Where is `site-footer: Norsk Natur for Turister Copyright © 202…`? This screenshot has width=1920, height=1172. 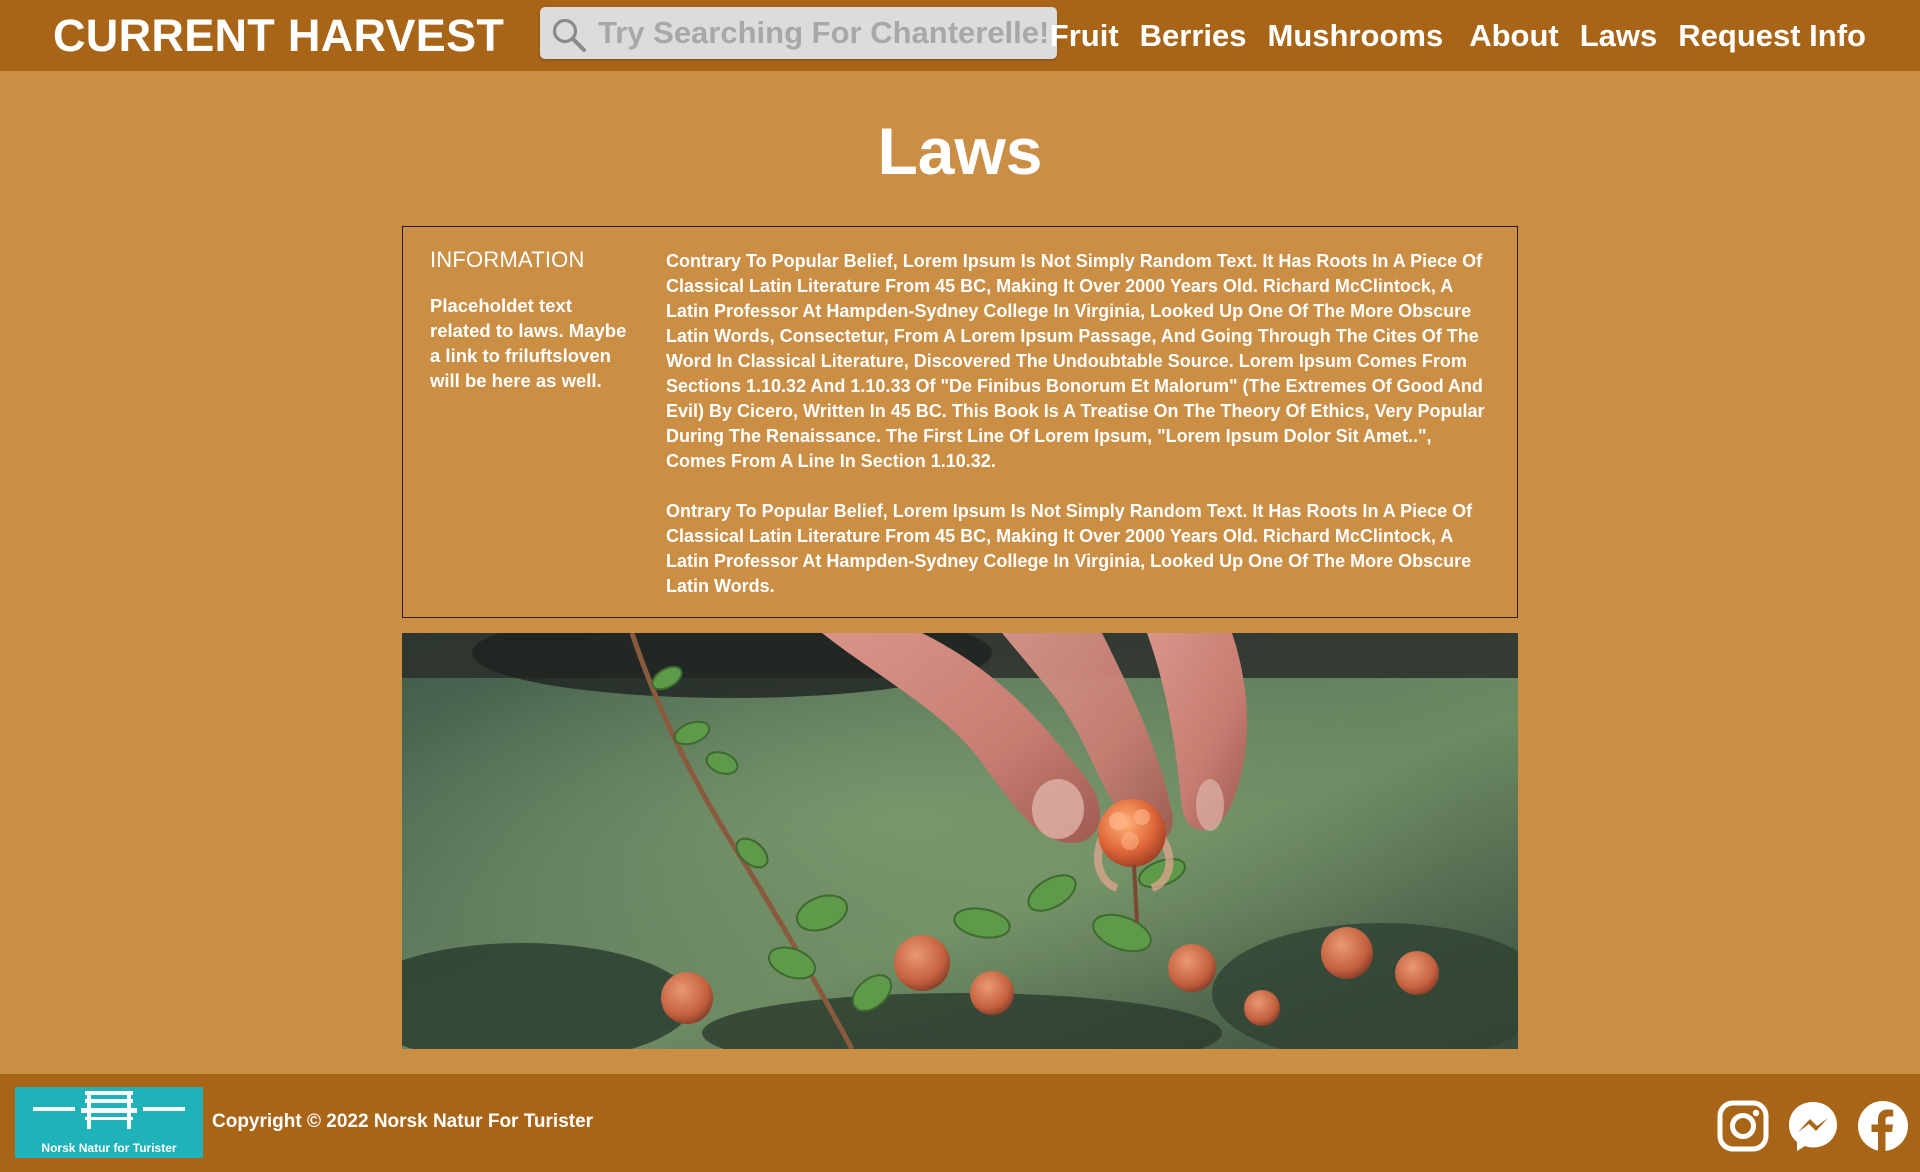 site-footer: Norsk Natur for Turister Copyright © 202… is located at coordinates (960, 1123).